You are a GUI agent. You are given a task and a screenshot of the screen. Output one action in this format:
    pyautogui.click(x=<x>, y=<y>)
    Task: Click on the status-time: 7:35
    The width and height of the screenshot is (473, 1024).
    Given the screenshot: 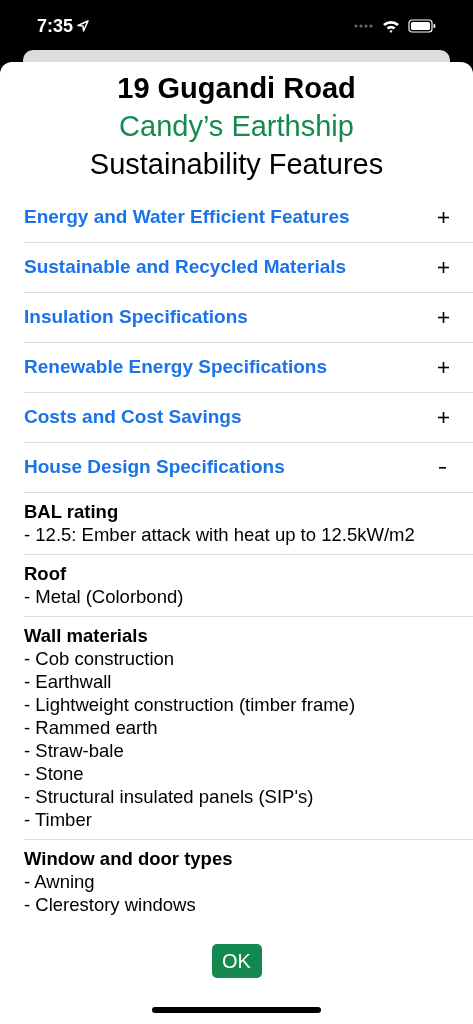 What is the action you would take?
    pyautogui.click(x=55, y=26)
    